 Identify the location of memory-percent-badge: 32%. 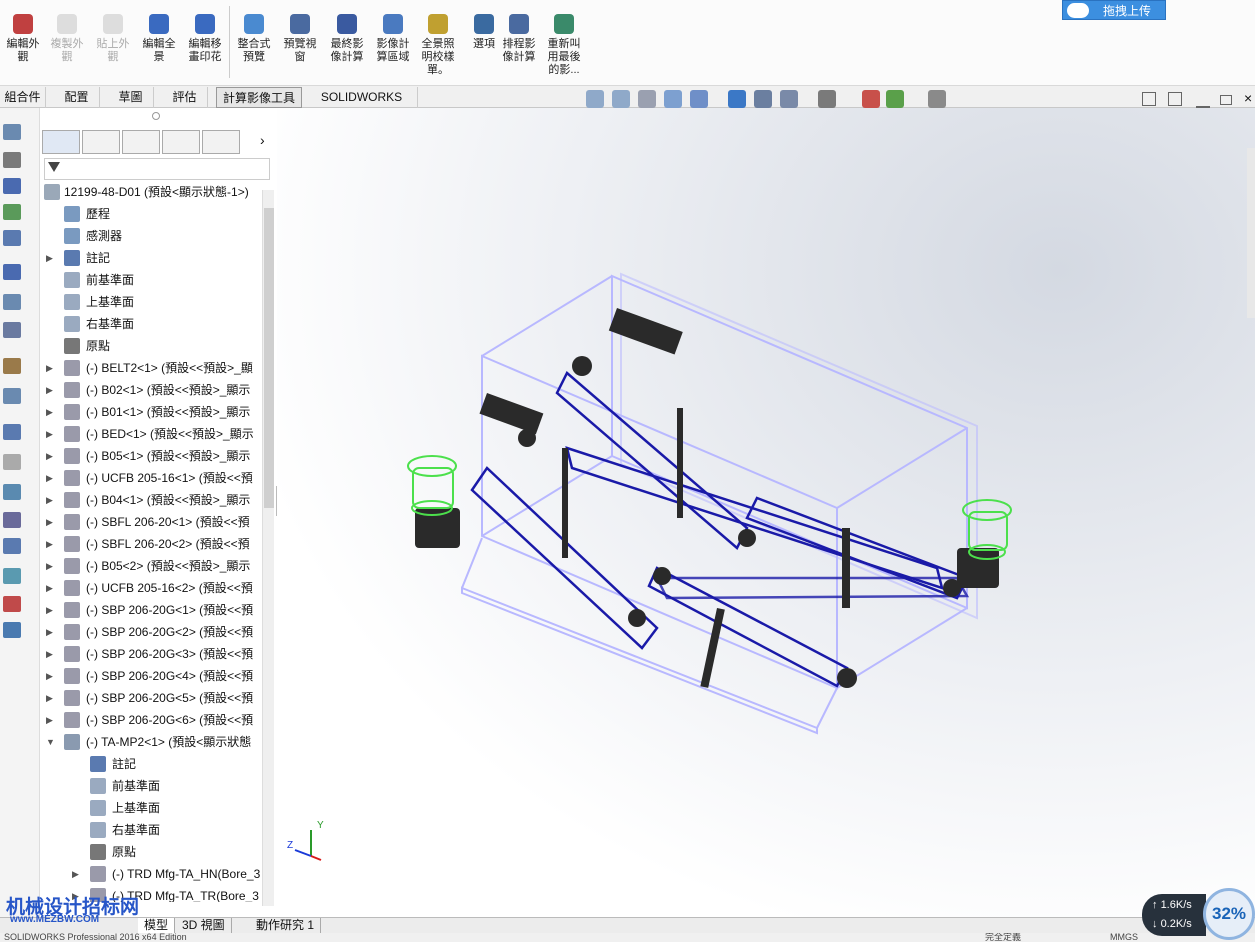
(1229, 914).